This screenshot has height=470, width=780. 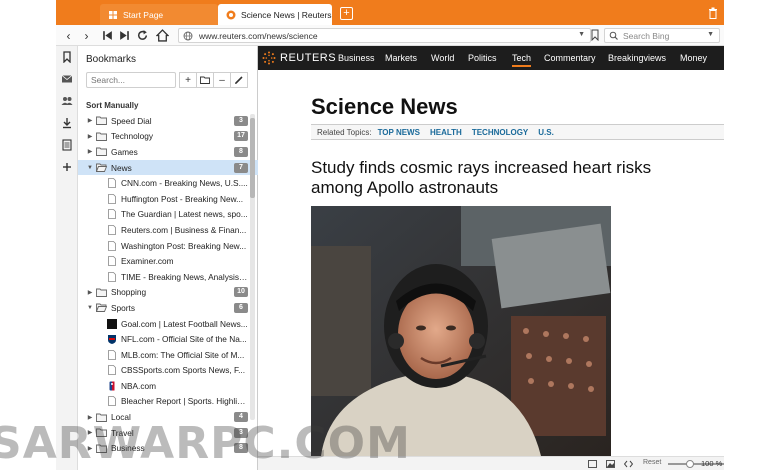 What do you see at coordinates (168, 433) in the screenshot?
I see `bookmark-folder: ▶ Travel 3` at bounding box center [168, 433].